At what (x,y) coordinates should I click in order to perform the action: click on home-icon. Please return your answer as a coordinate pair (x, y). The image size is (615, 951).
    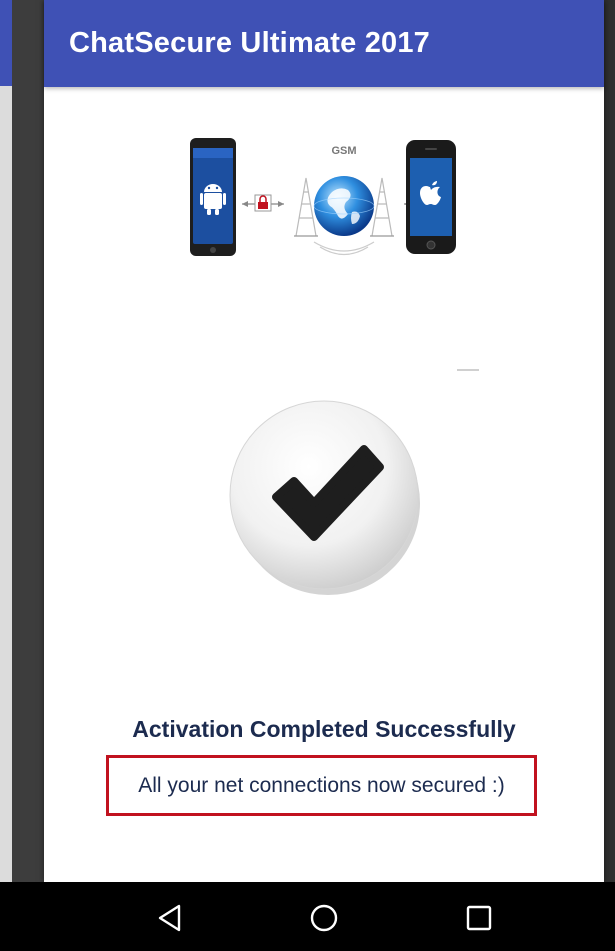
    Looking at the image, I should click on (324, 918).